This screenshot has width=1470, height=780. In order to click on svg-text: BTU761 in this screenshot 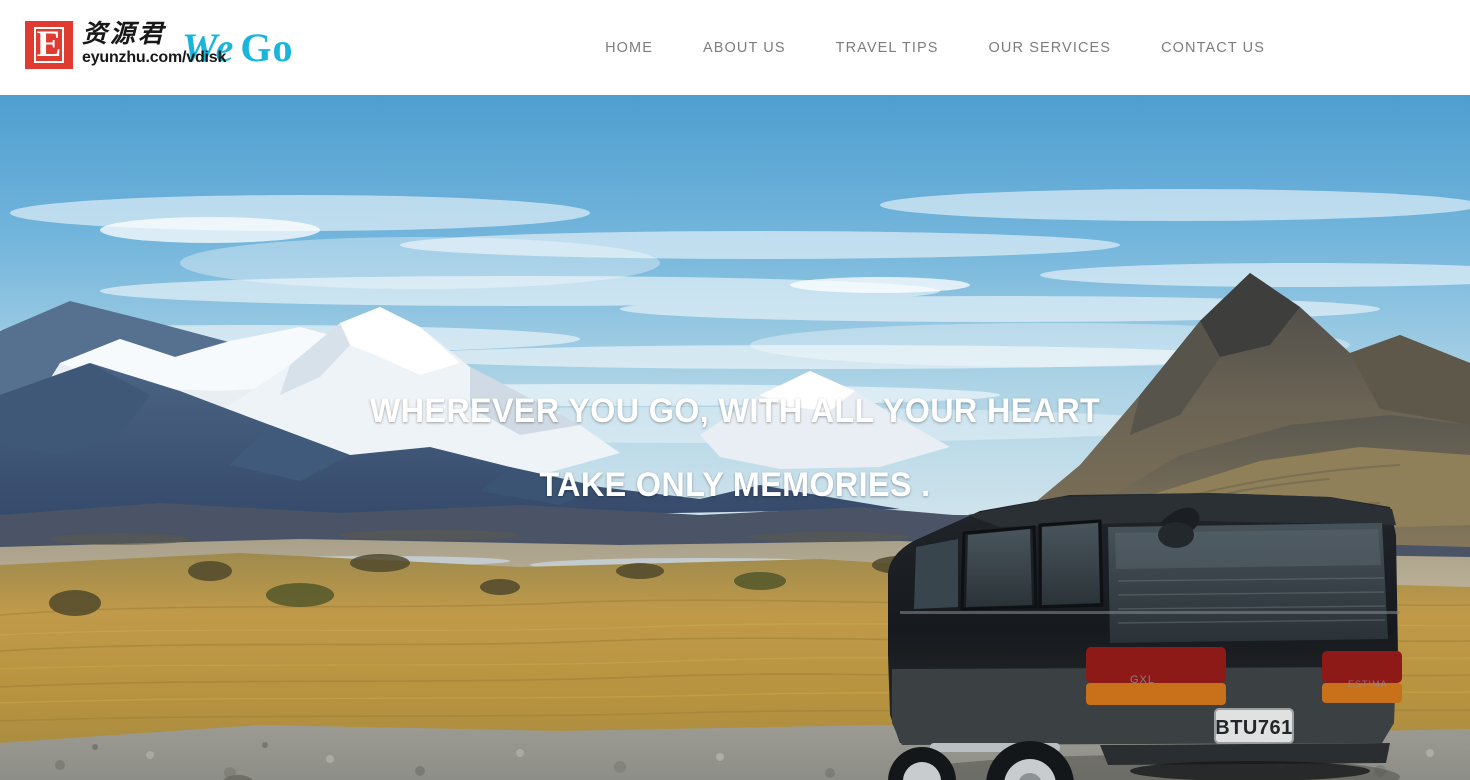, I will do `click(1253, 728)`.